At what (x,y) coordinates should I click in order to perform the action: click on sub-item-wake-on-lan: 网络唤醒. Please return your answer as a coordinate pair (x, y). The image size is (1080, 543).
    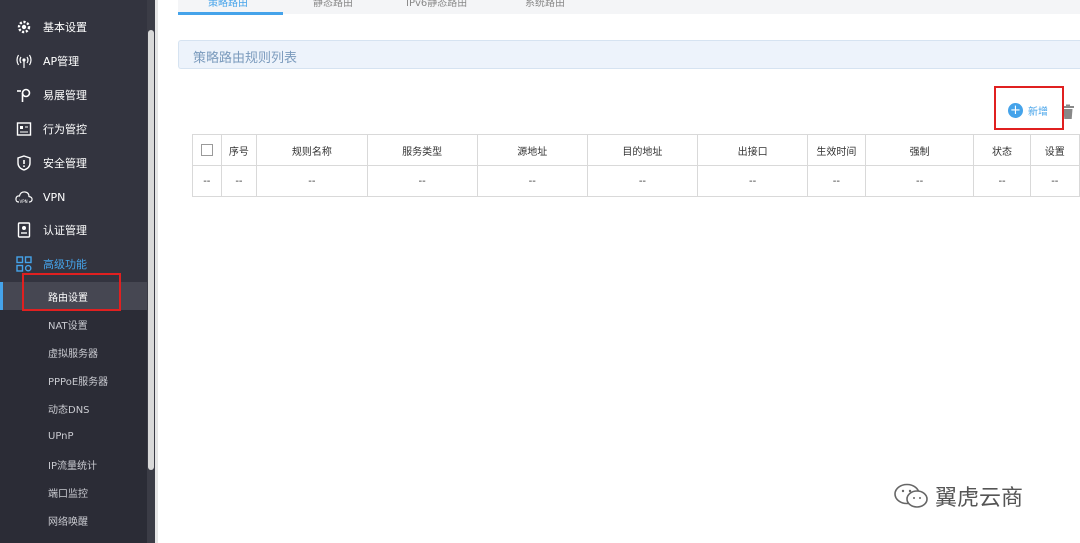
    Looking at the image, I should click on (73, 520).